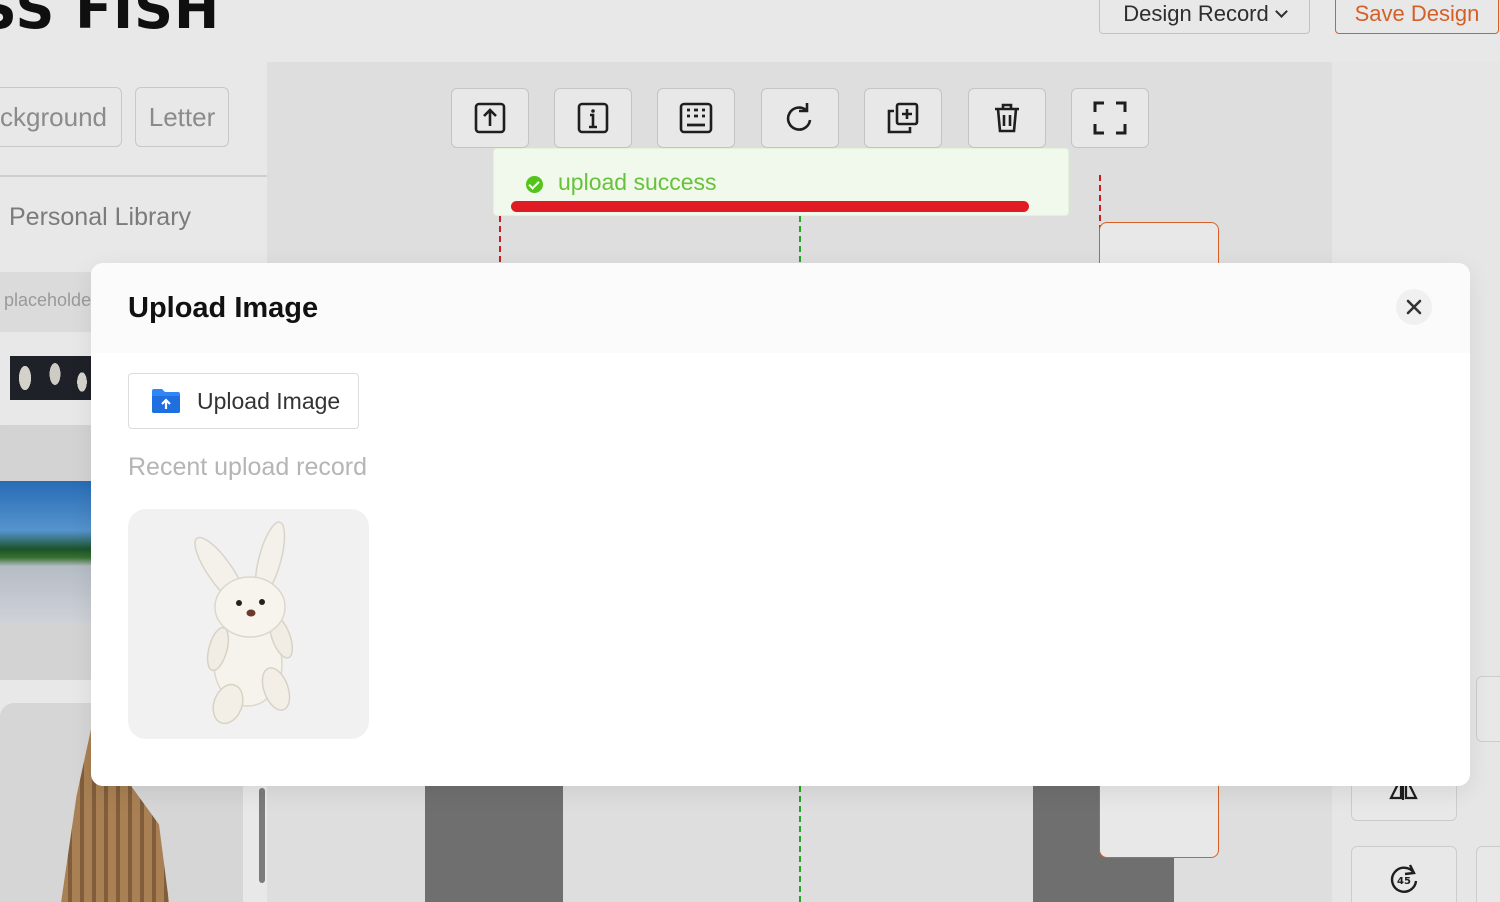 The width and height of the screenshot is (1500, 902). I want to click on close-icon, so click(1414, 307).